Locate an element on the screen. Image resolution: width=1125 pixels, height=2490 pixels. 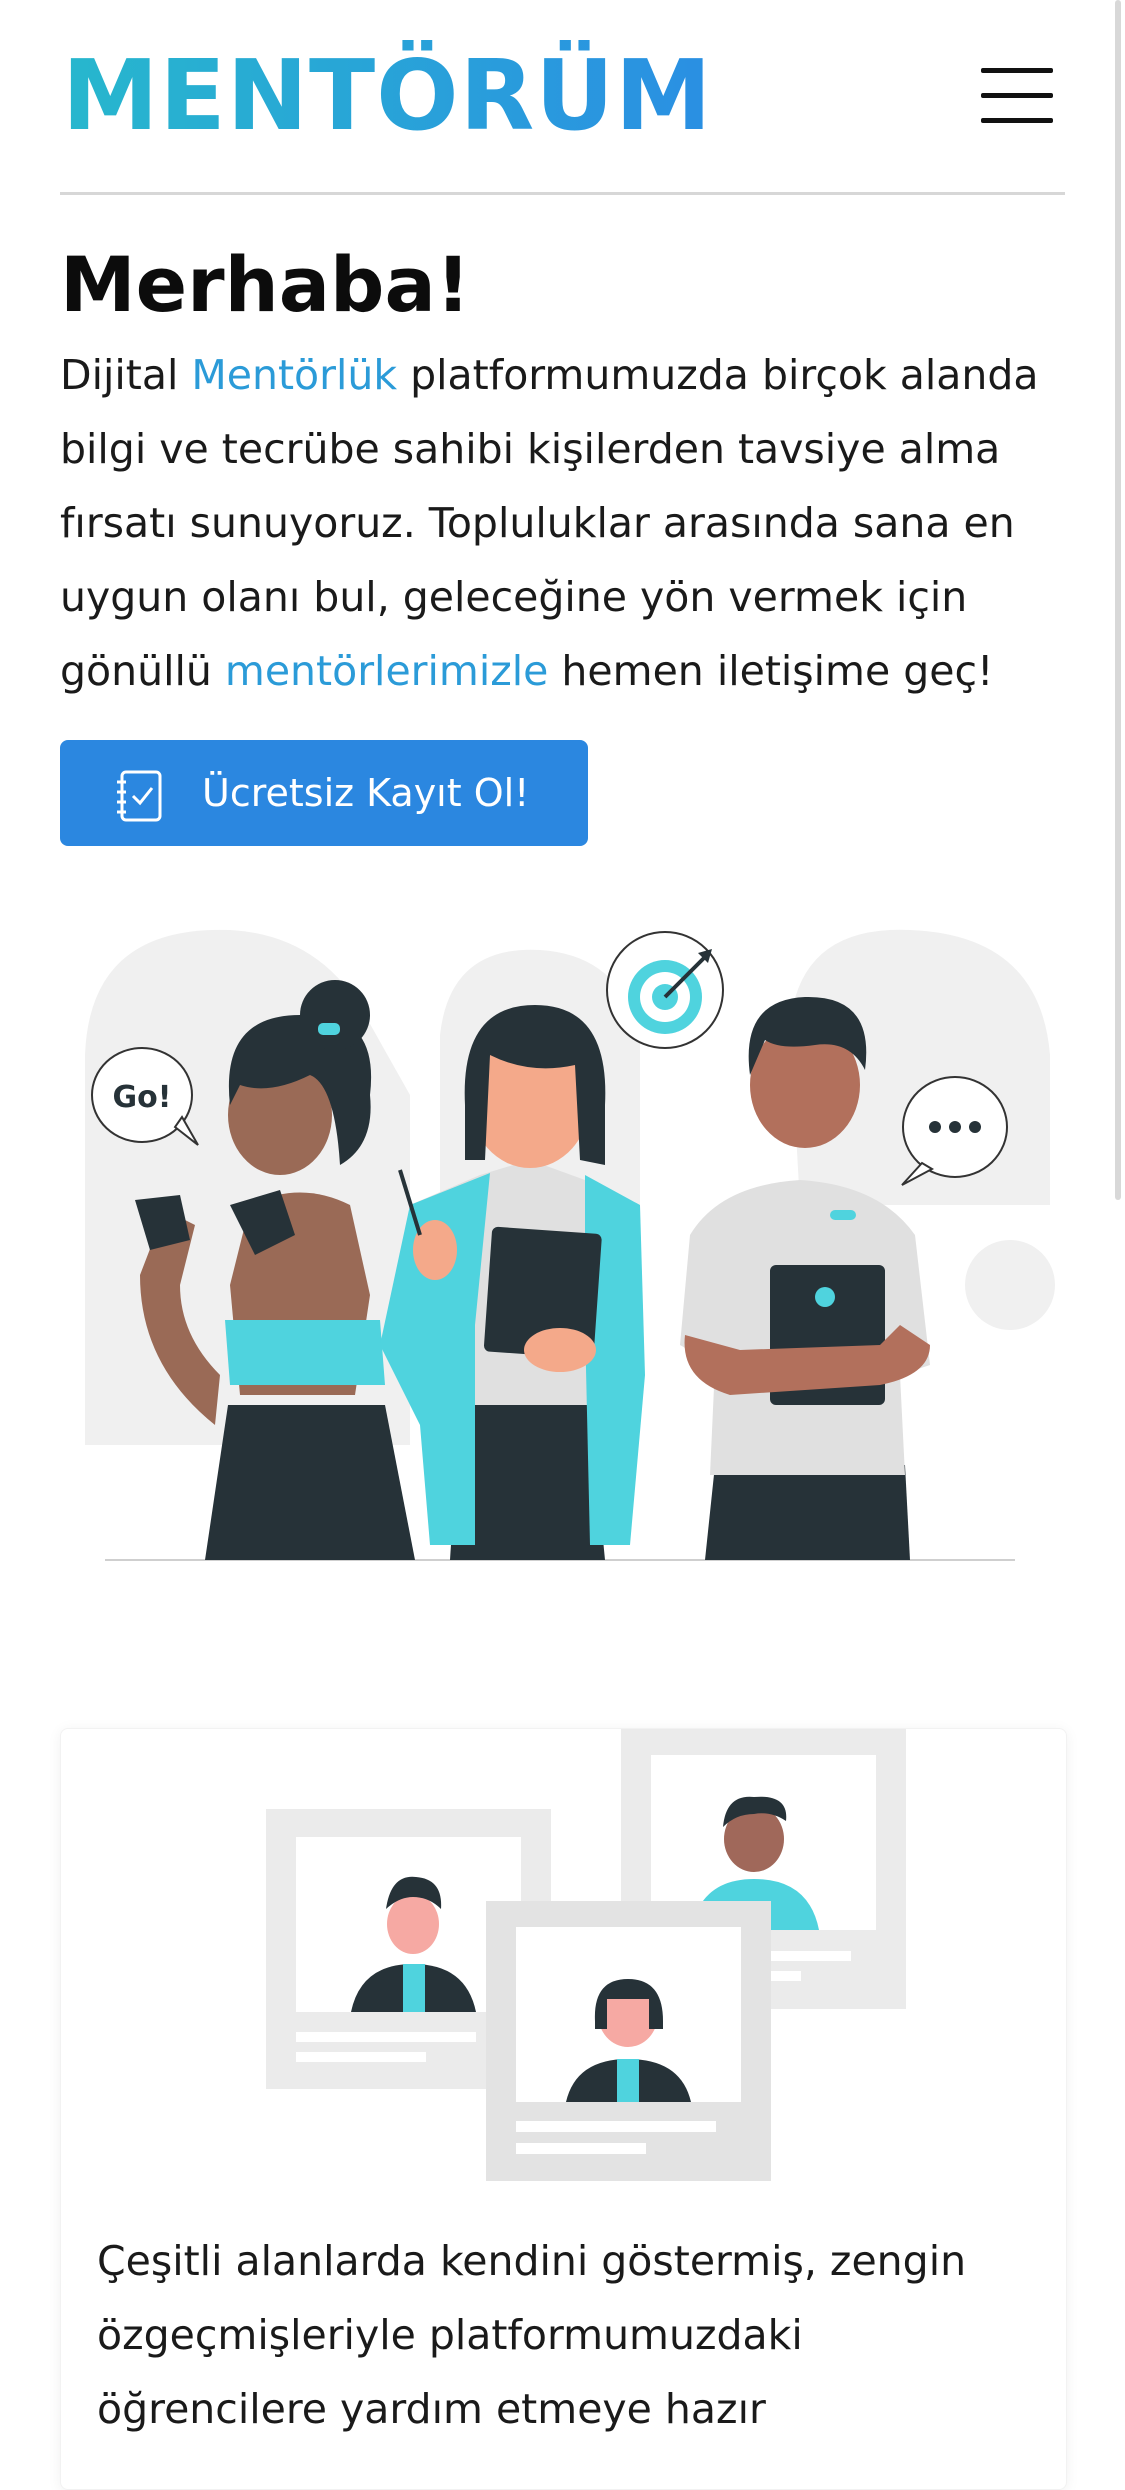
mentor-profiles-illustration is located at coordinates (586, 1955).